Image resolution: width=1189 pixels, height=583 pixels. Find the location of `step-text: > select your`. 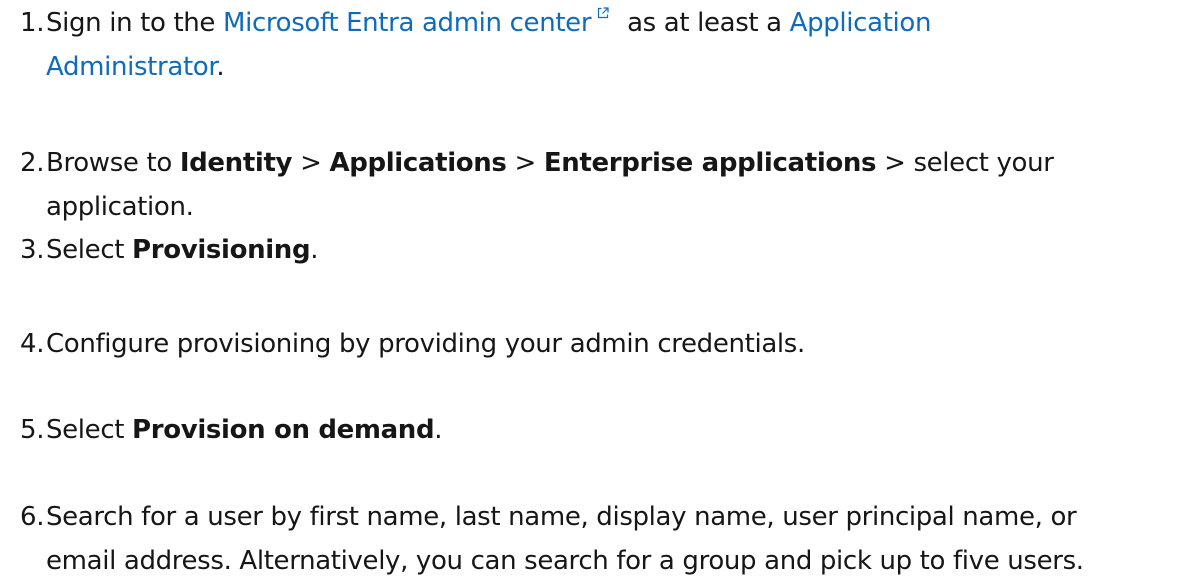

step-text: > select your is located at coordinates (965, 163).